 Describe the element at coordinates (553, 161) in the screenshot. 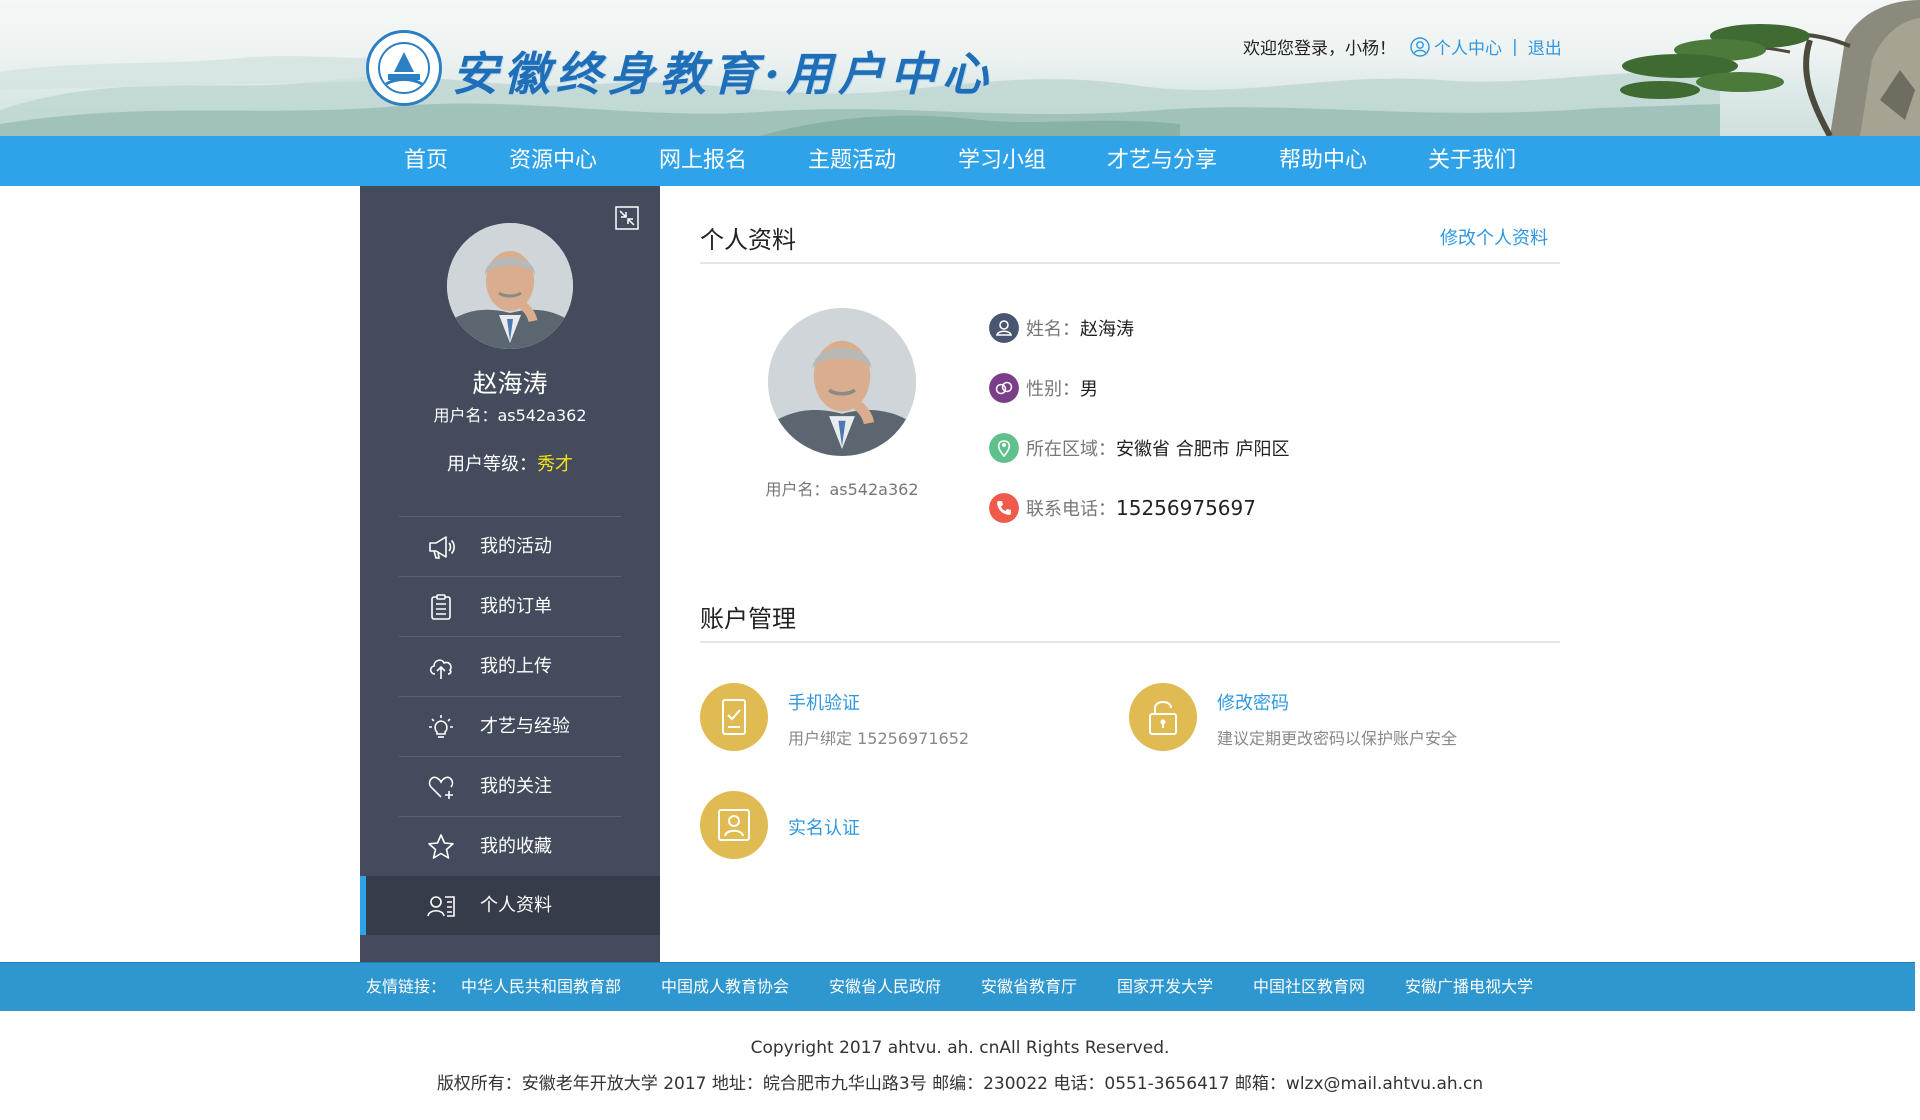

I see `nav-item-resources: 资源中心` at that location.